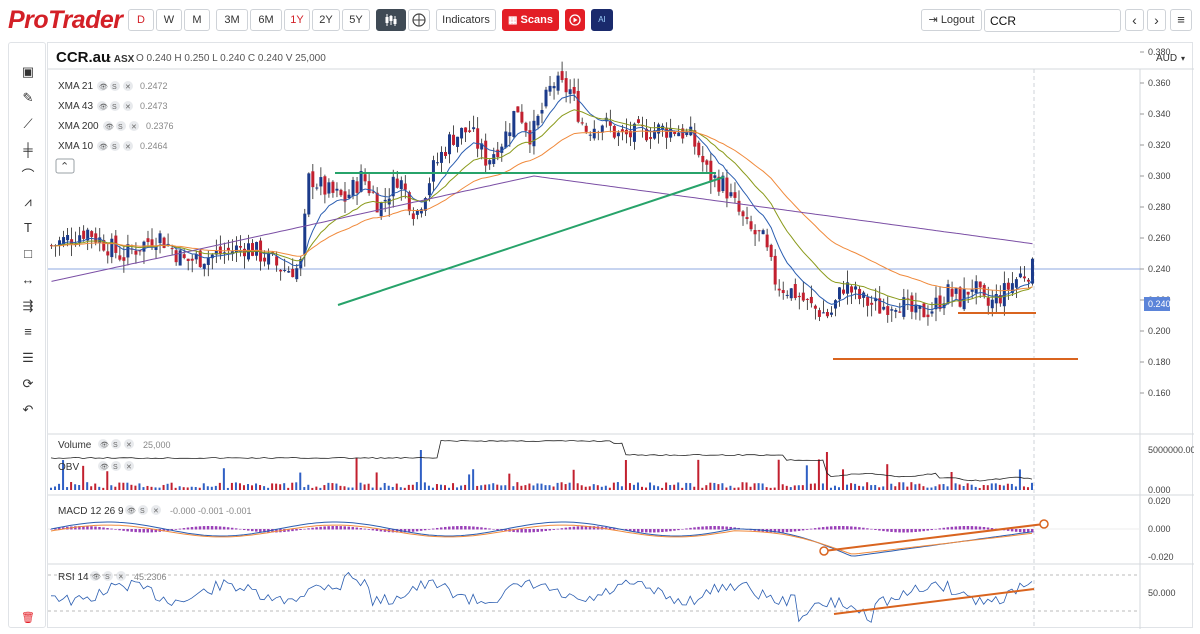  What do you see at coordinates (602, 20) in the screenshot?
I see `ai-assistant-button: AI` at bounding box center [602, 20].